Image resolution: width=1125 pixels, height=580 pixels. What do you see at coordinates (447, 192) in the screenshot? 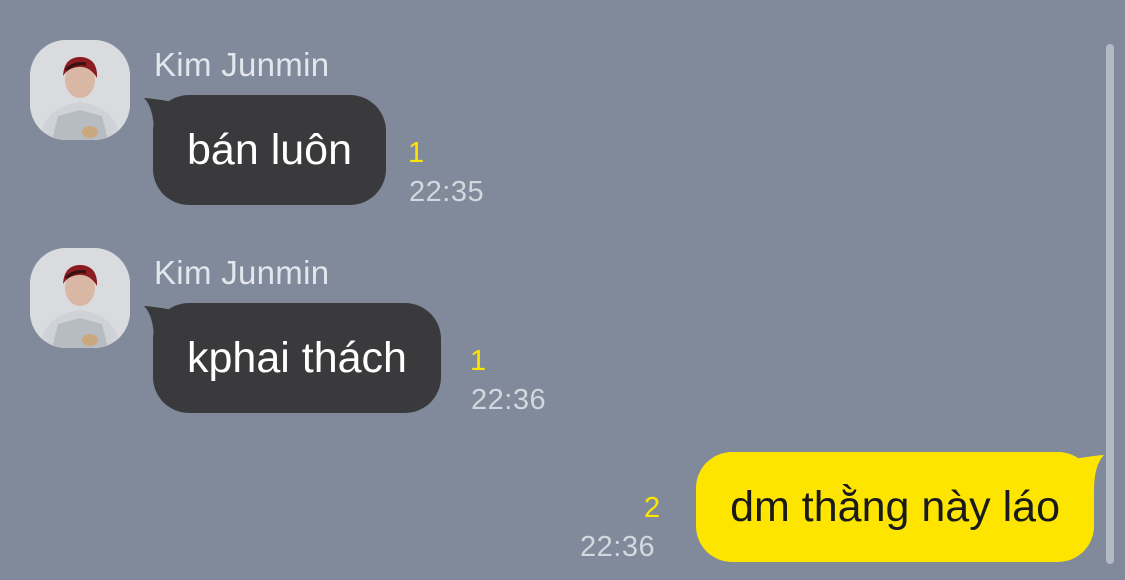
I see `message-time: 22:35` at bounding box center [447, 192].